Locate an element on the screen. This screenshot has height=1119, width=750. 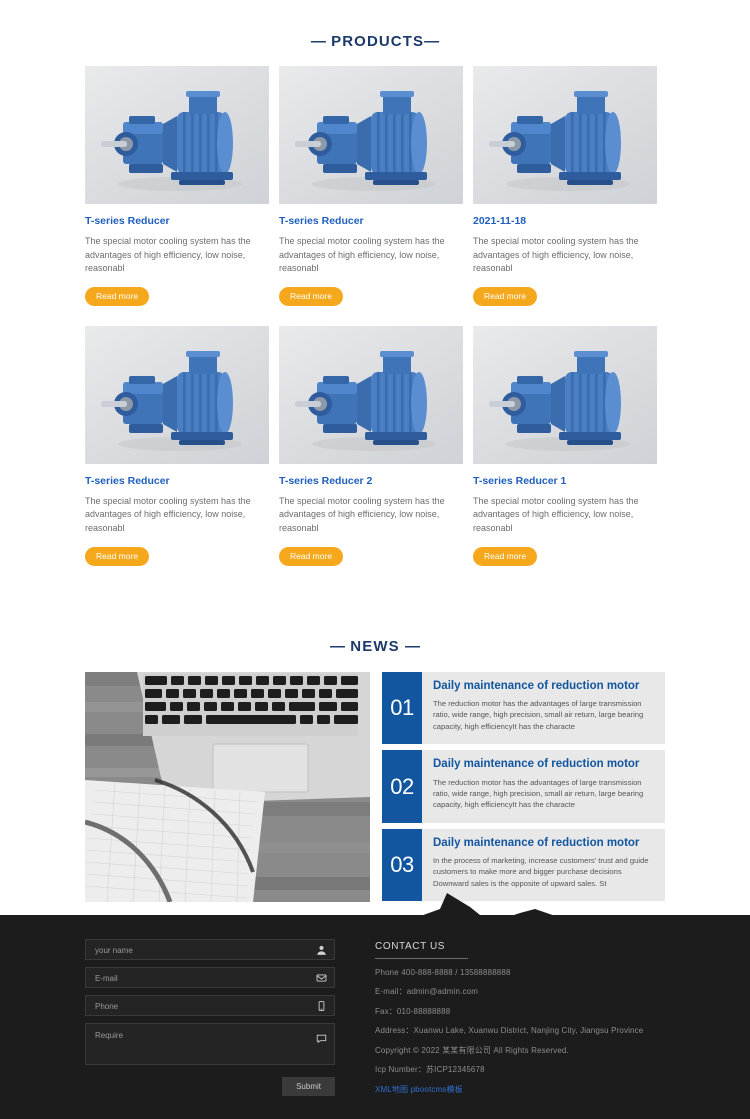
footer-bottom-link: XML地图 pbootcms模板 is located at coordinates (419, 1089).